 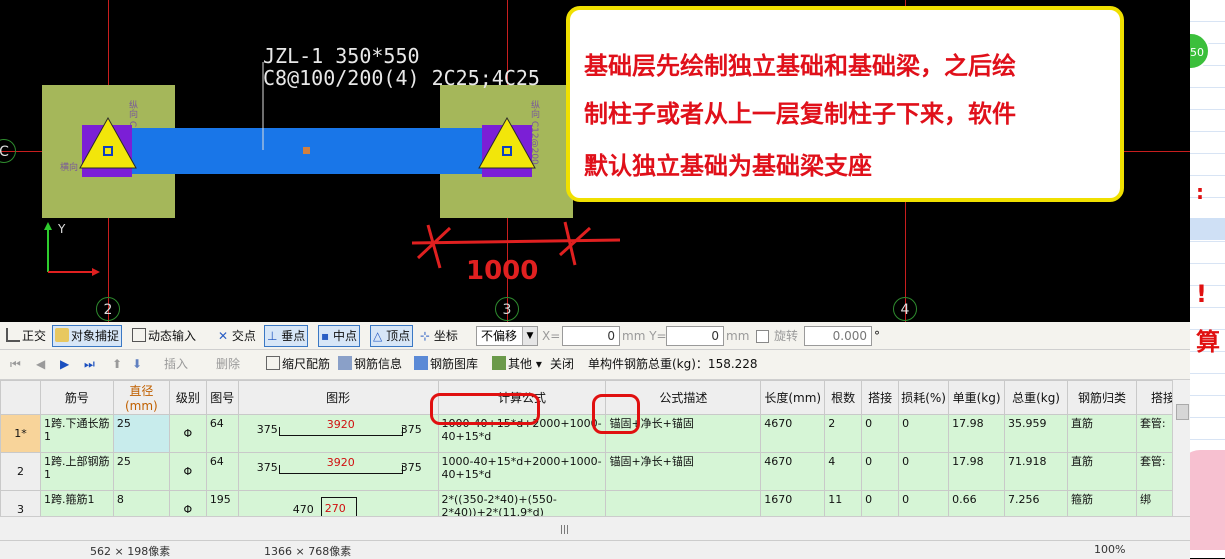 I want to click on col-header-name: 筋号, so click(x=76, y=397).